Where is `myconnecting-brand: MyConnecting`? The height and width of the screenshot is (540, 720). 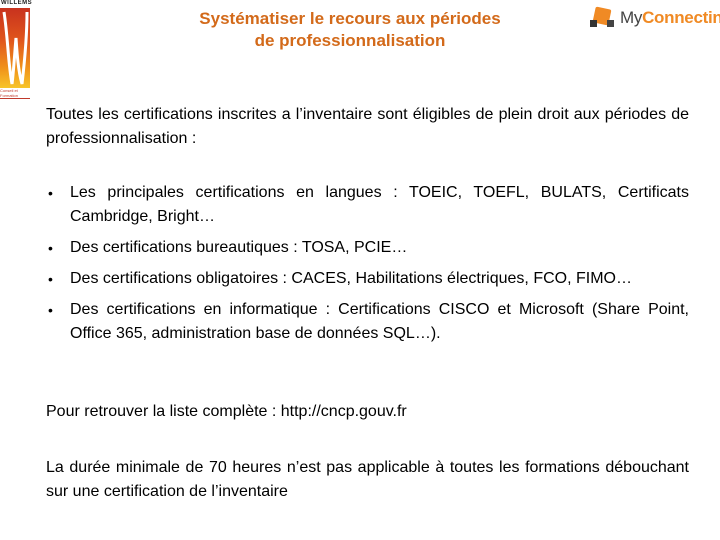
myconnecting-brand: MyConnecting is located at coordinates (670, 18).